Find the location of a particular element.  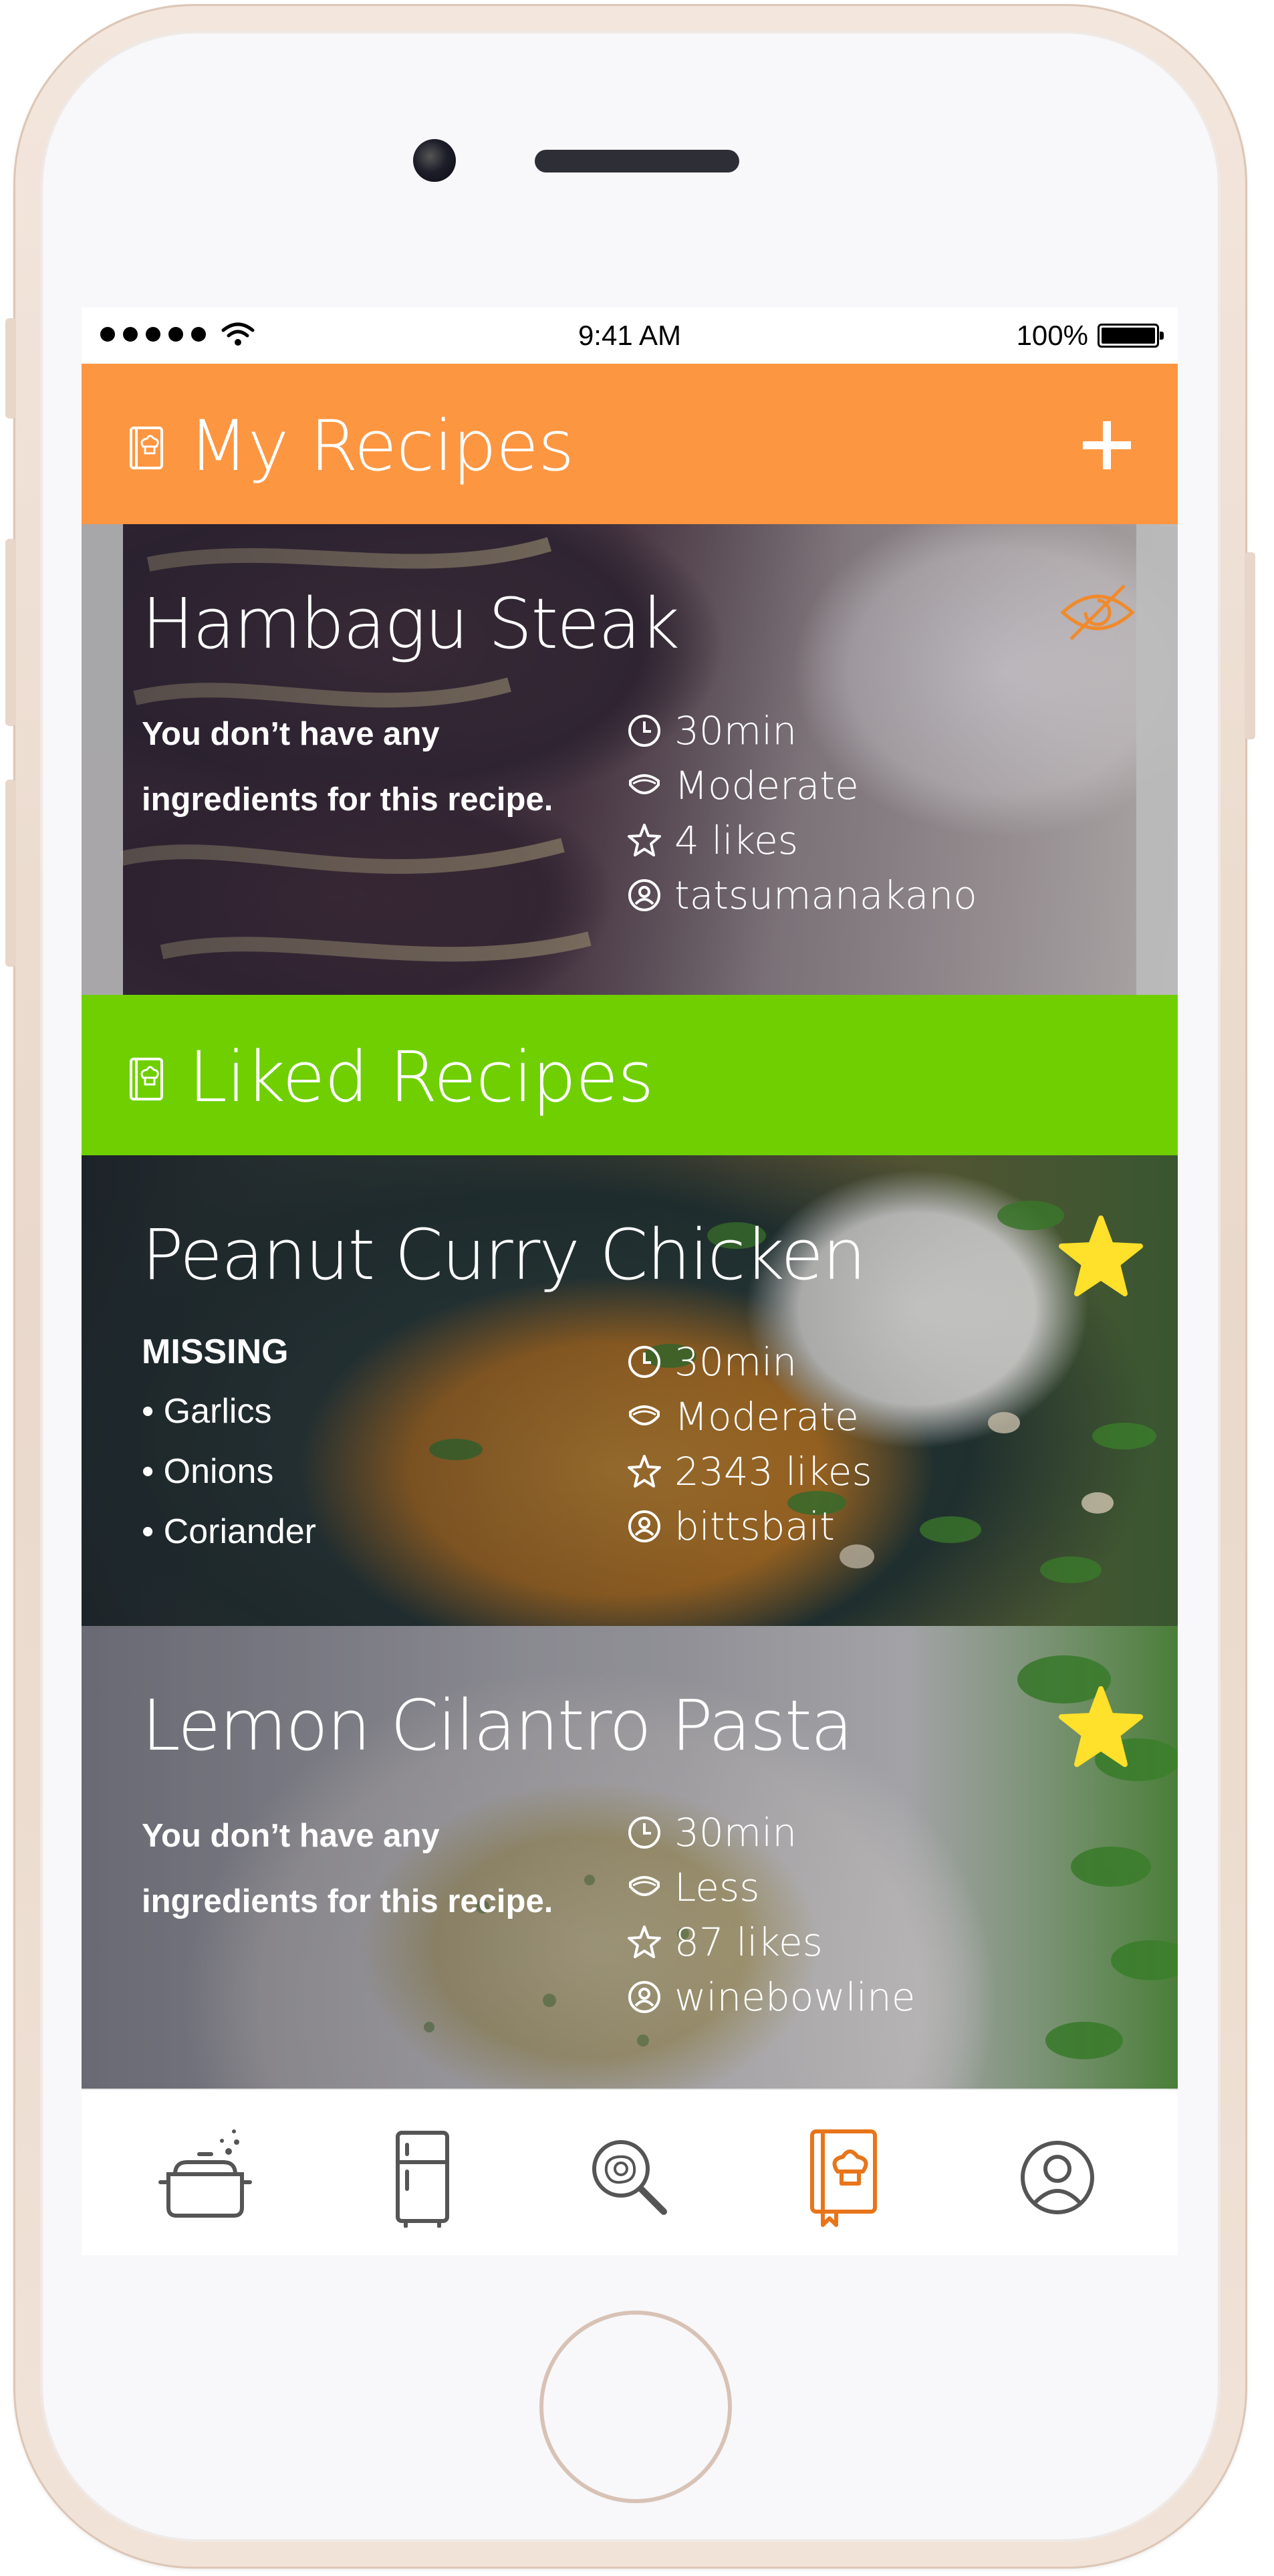

liked-recipes-header: Liked Recipes is located at coordinates (630, 1075).